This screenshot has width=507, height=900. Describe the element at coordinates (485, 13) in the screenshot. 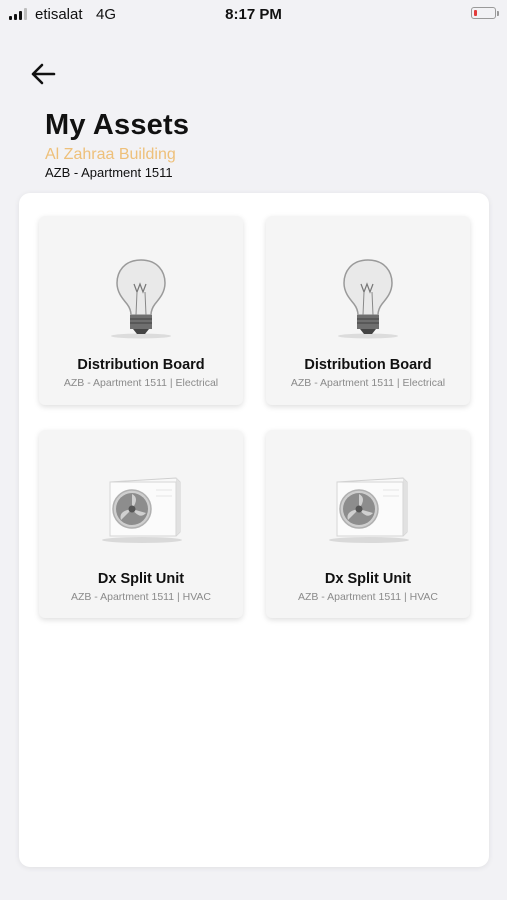

I see `battery-icon` at that location.